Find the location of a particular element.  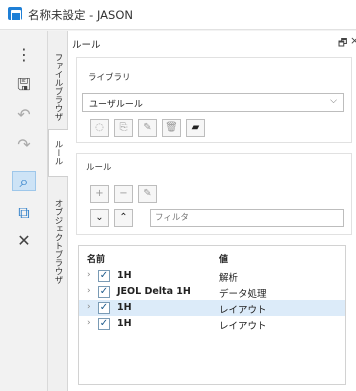

list-item: › ✓ 1H 解析 is located at coordinates (212, 276).